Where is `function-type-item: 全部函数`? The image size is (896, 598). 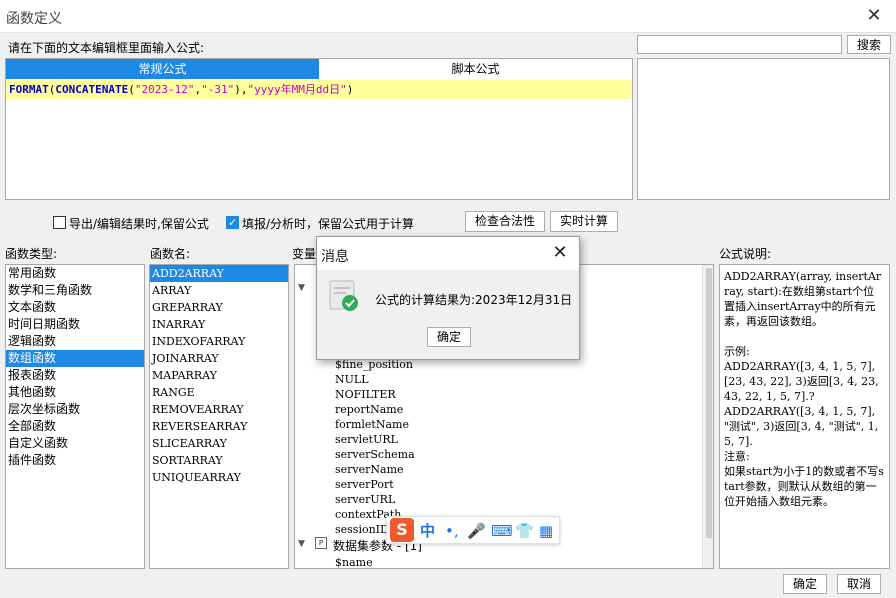
function-type-item: 全部函数 is located at coordinates (75, 426).